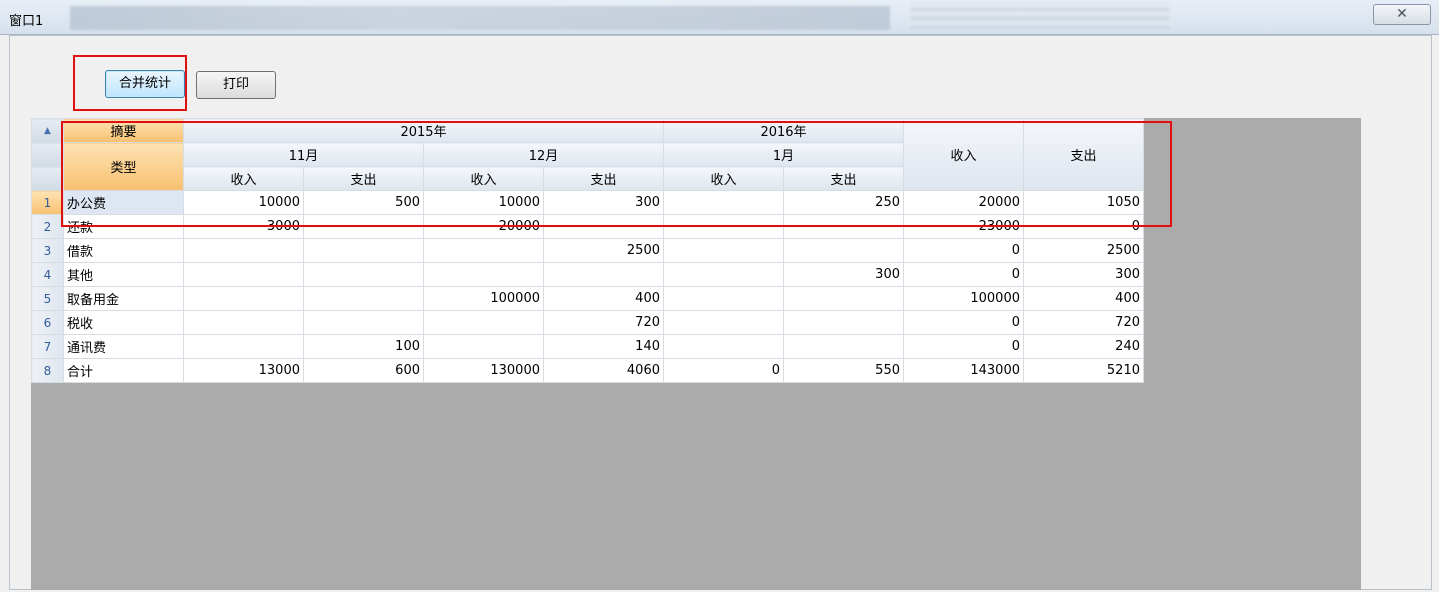 The height and width of the screenshot is (592, 1439). I want to click on table-row: 3 借款 2500 0 2500, so click(587, 250).